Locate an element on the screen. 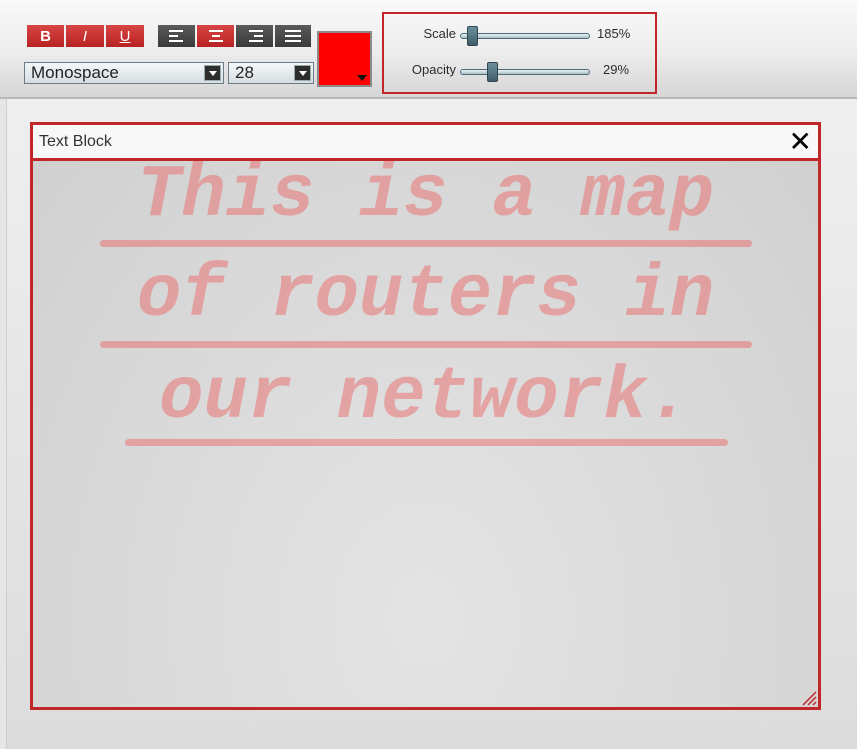 The width and height of the screenshot is (857, 749). font-size-value: 28 is located at coordinates (244, 72).